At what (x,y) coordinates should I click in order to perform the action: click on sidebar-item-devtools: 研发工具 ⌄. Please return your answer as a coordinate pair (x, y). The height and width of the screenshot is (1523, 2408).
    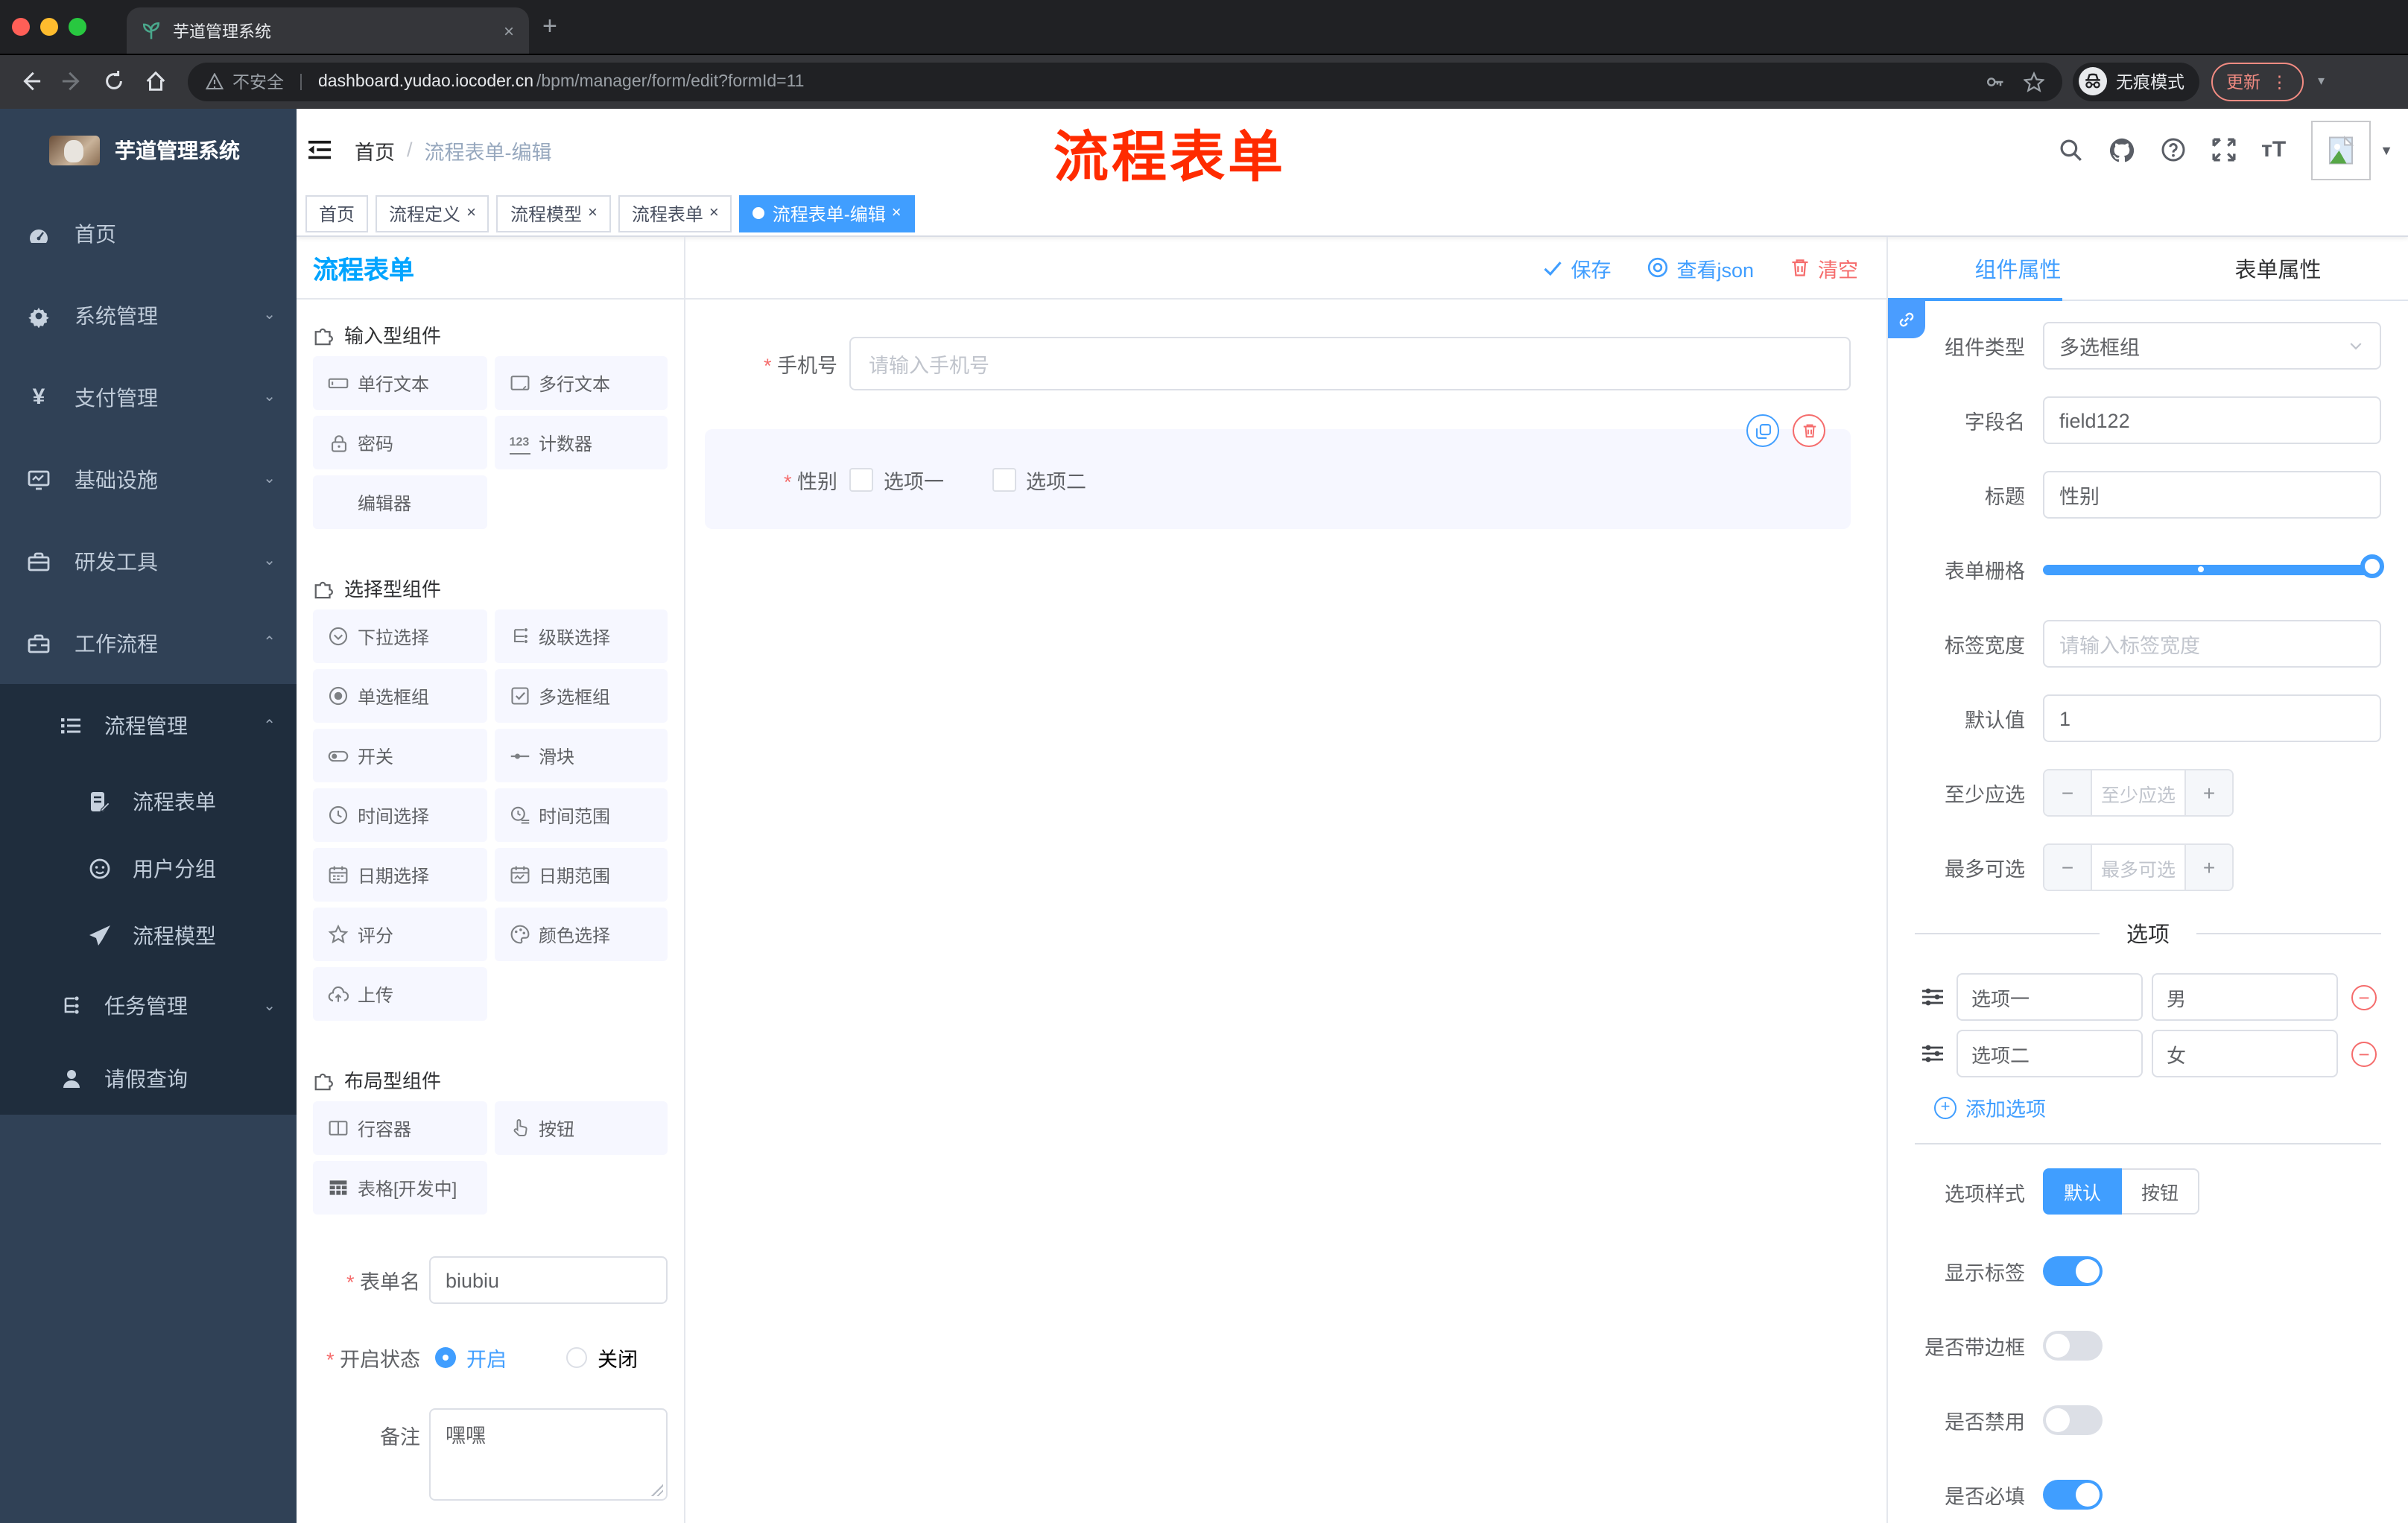
    Looking at the image, I should click on (148, 561).